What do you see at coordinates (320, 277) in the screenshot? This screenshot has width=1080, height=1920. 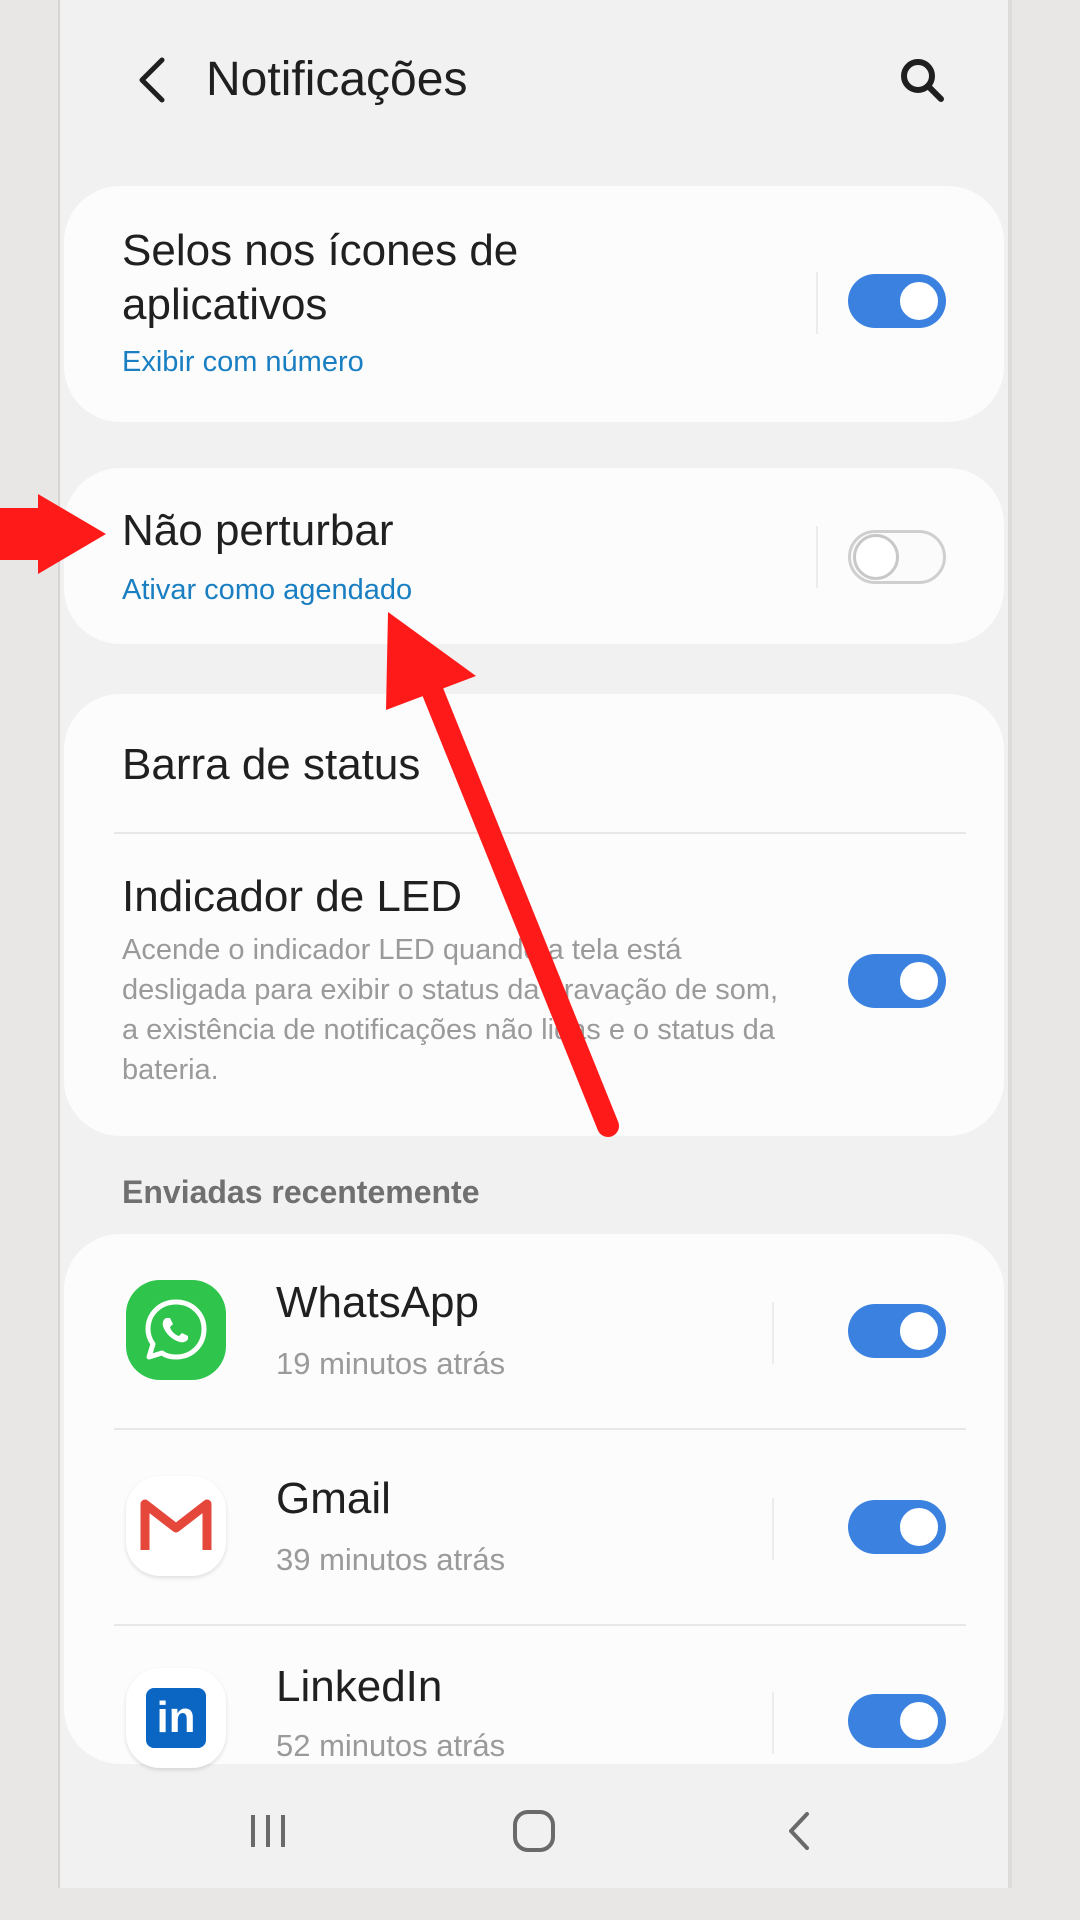 I see `badges-title: Selos nos ícones de aplicativos` at bounding box center [320, 277].